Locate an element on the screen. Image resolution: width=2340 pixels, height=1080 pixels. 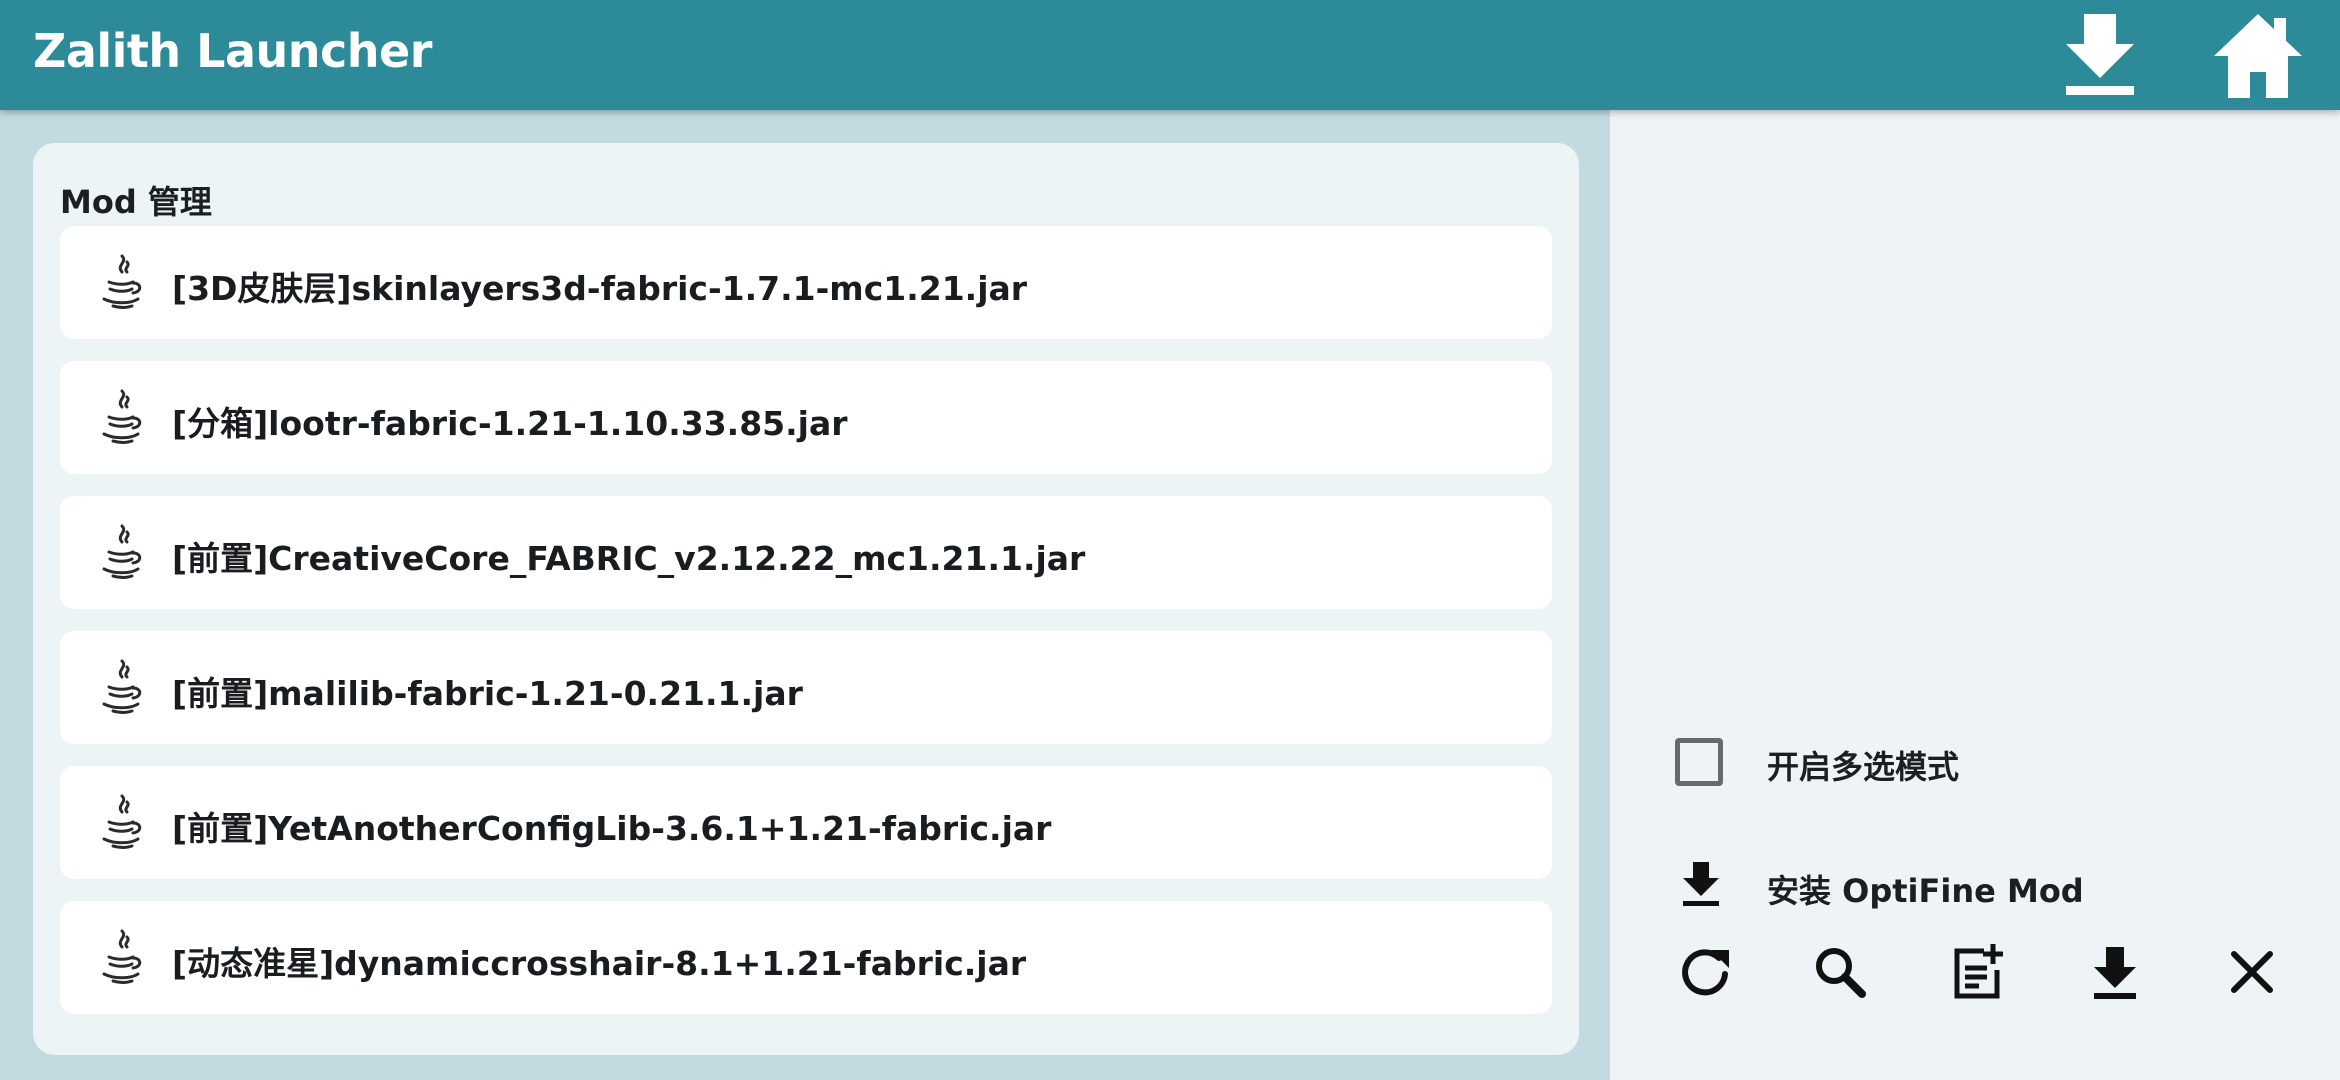
app-title: Zalith Launcher is located at coordinates (232, 51).